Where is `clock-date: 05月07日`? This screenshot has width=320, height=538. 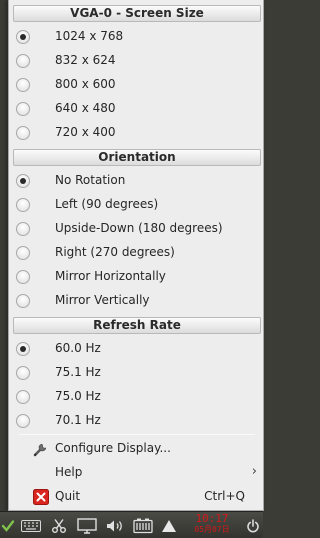
clock-date: 05月07日 is located at coordinates (212, 529).